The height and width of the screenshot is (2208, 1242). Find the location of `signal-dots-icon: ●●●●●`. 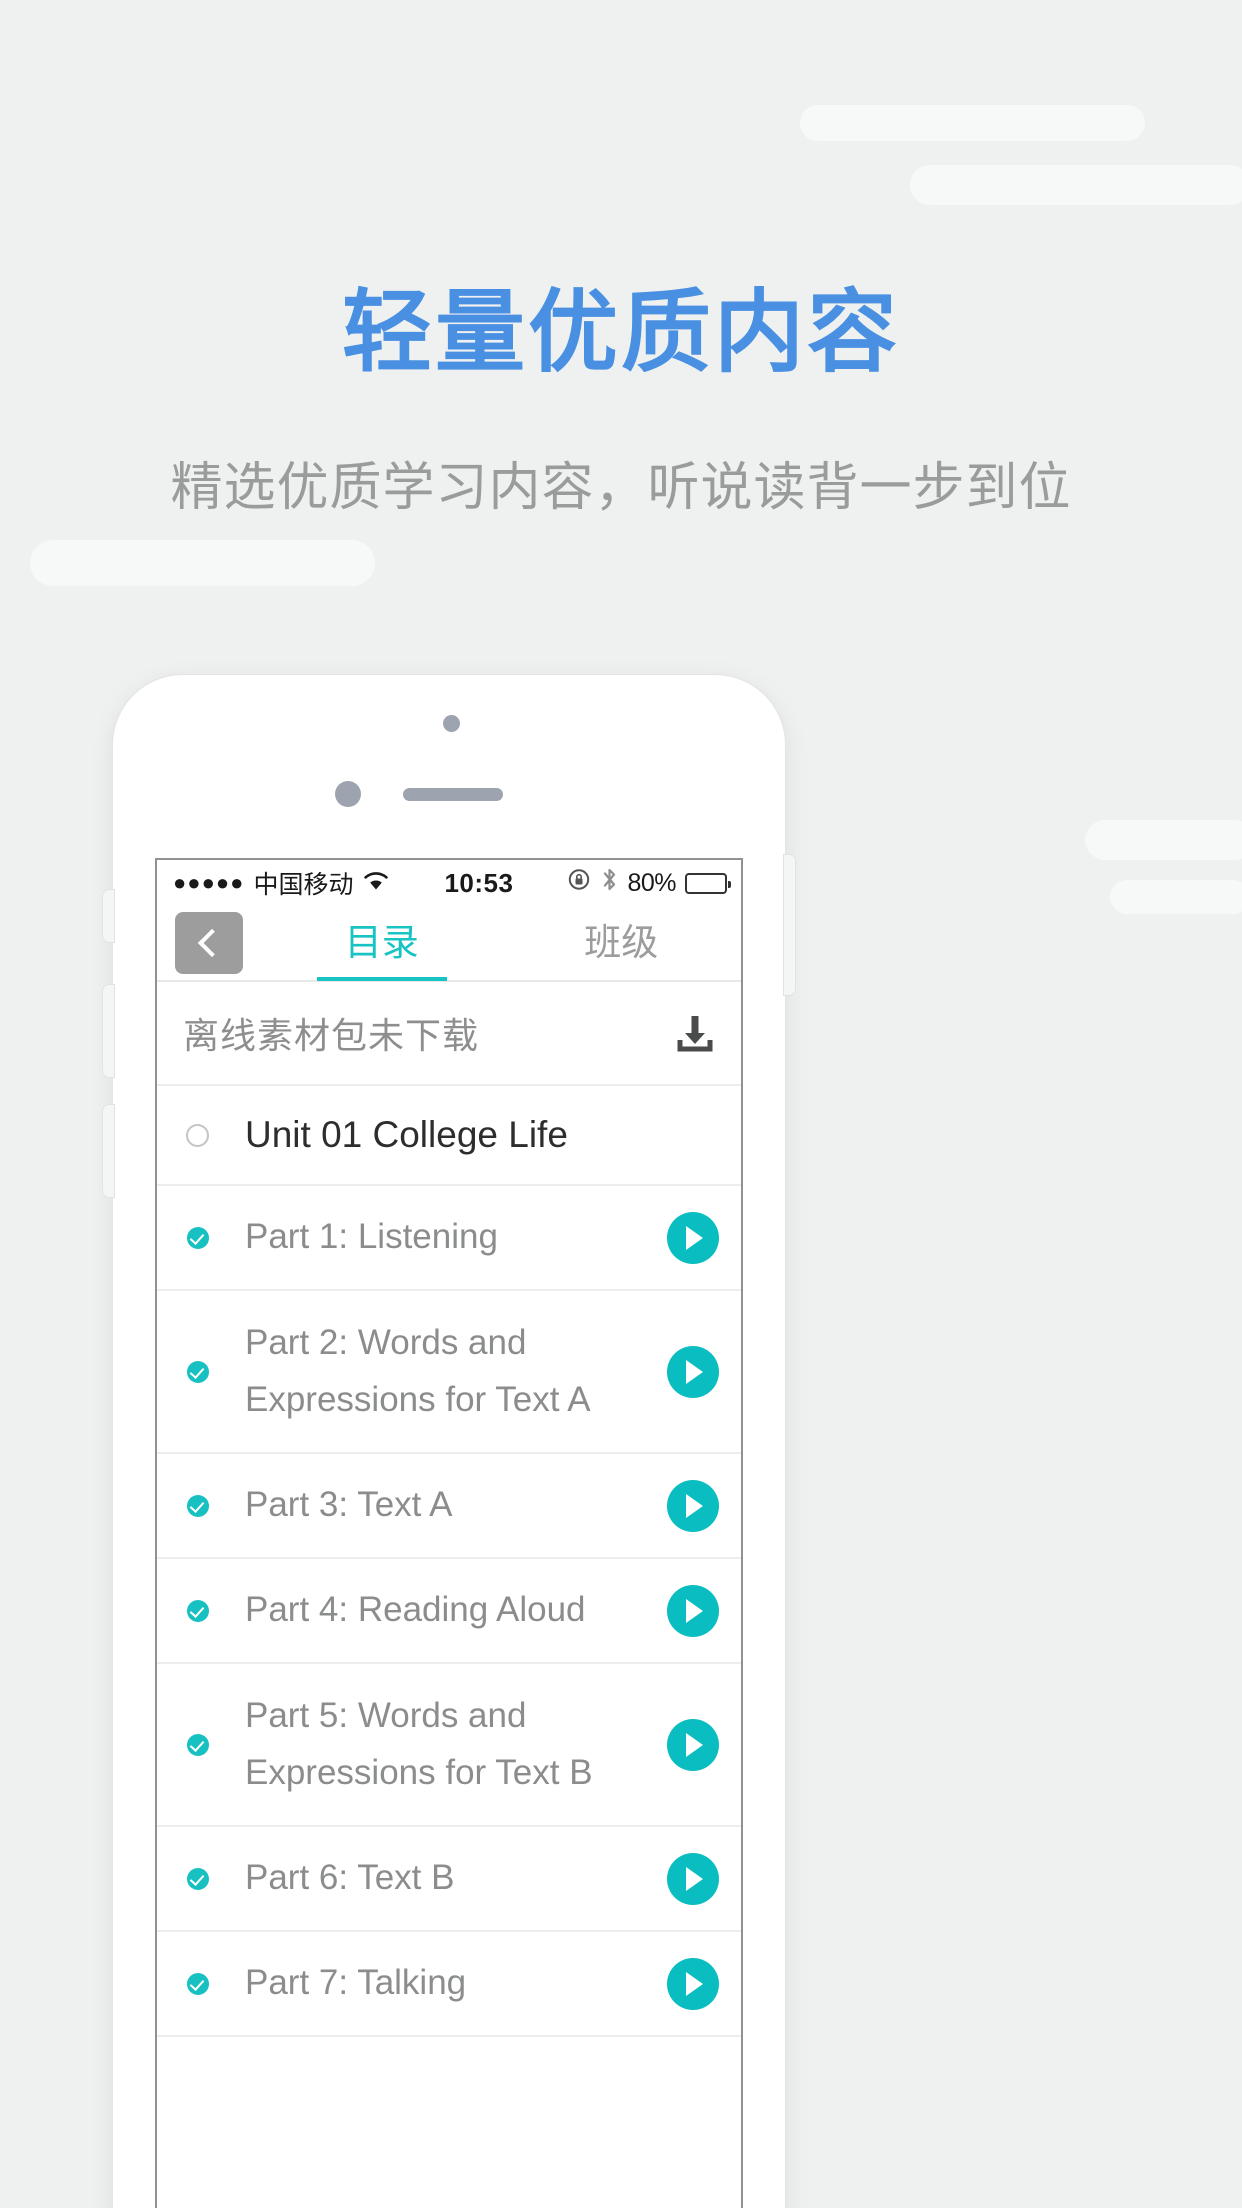

signal-dots-icon: ●●●●● is located at coordinates (209, 882).